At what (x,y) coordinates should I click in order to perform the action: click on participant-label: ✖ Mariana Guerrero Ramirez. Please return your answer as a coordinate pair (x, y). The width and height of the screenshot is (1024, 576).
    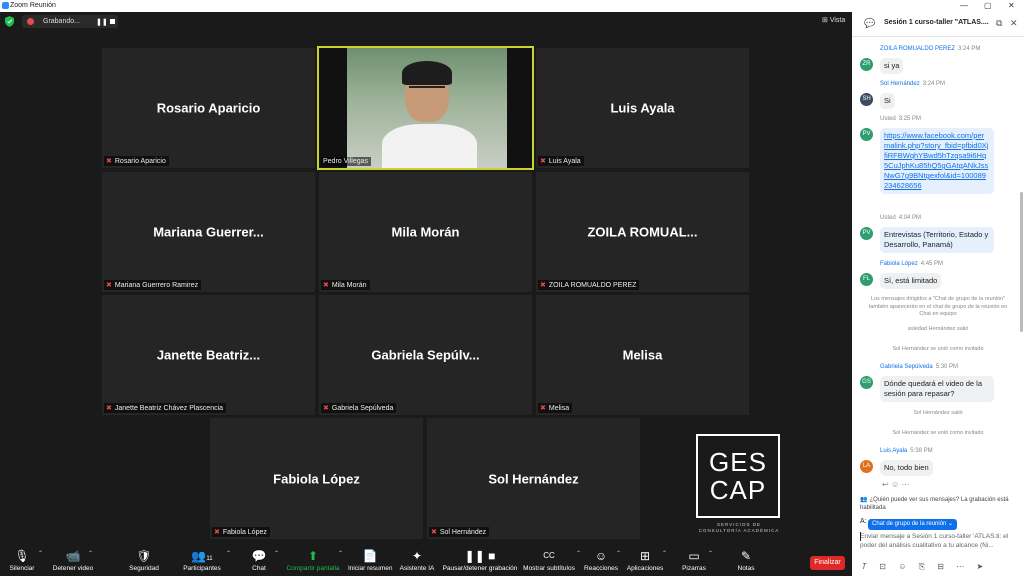
    Looking at the image, I should click on (153, 285).